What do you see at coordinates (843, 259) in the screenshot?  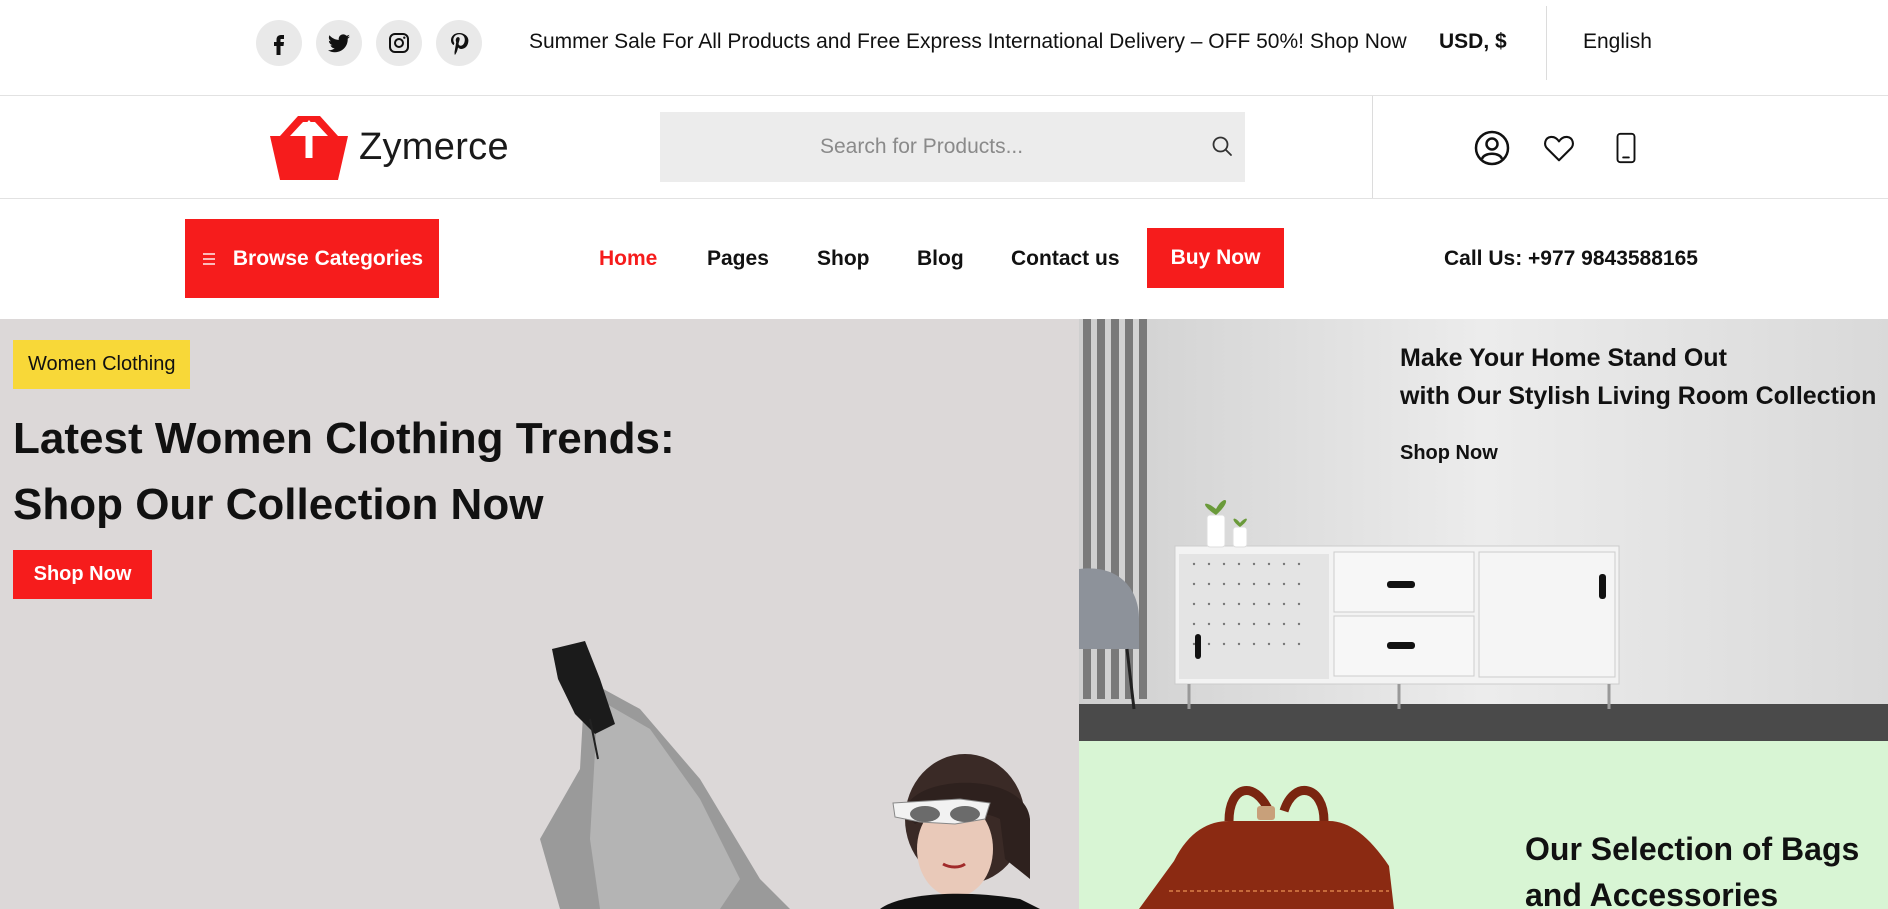 I see `nav-link-shop: Shop` at bounding box center [843, 259].